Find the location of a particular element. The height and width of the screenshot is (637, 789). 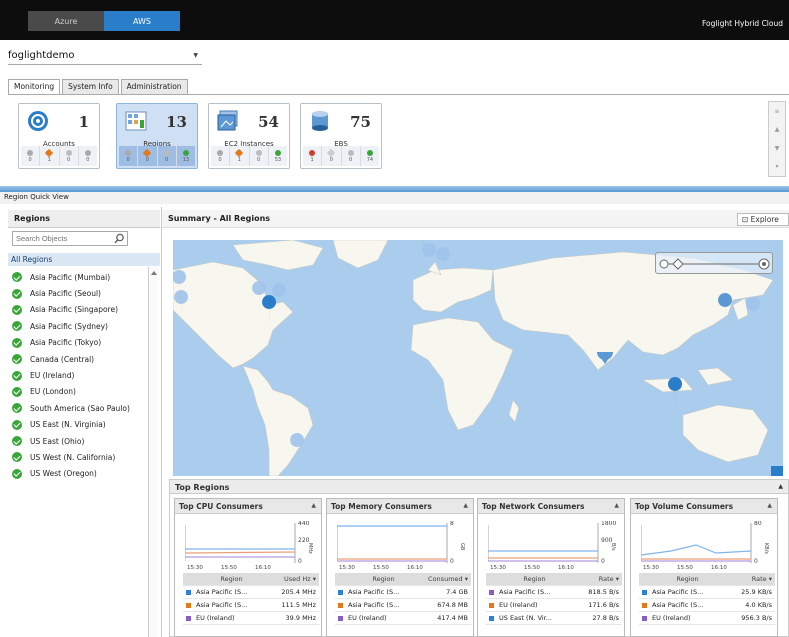

scroll-up-icon is located at coordinates (154, 273).